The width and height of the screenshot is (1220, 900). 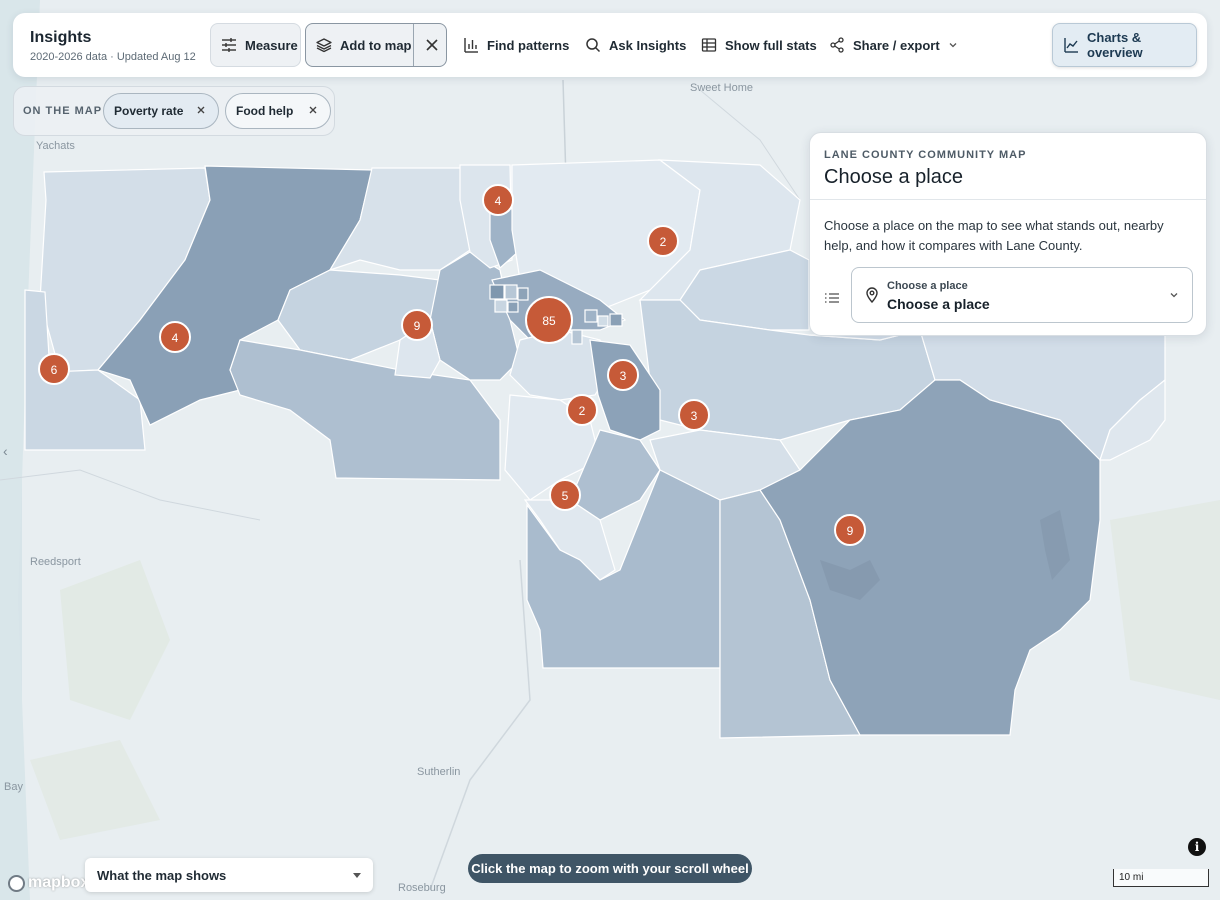 I want to click on layer-chip-food-help: Food help, so click(x=278, y=111).